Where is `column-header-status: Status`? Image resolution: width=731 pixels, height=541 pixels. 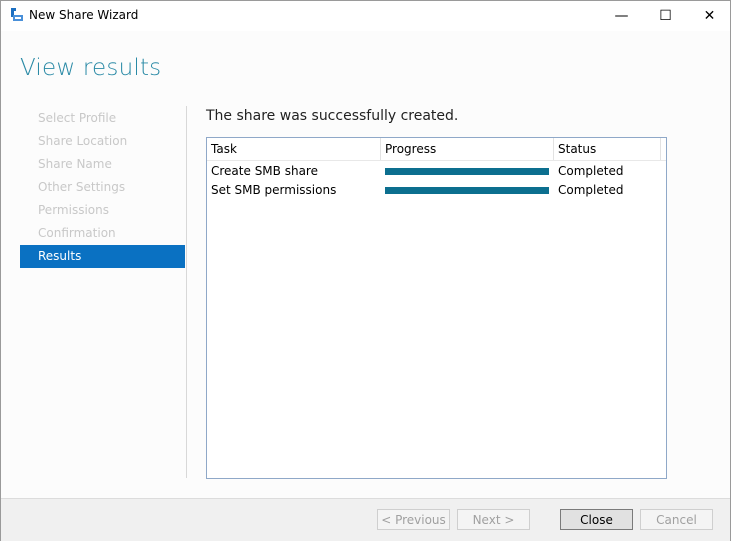
column-header-status: Status is located at coordinates (607, 149).